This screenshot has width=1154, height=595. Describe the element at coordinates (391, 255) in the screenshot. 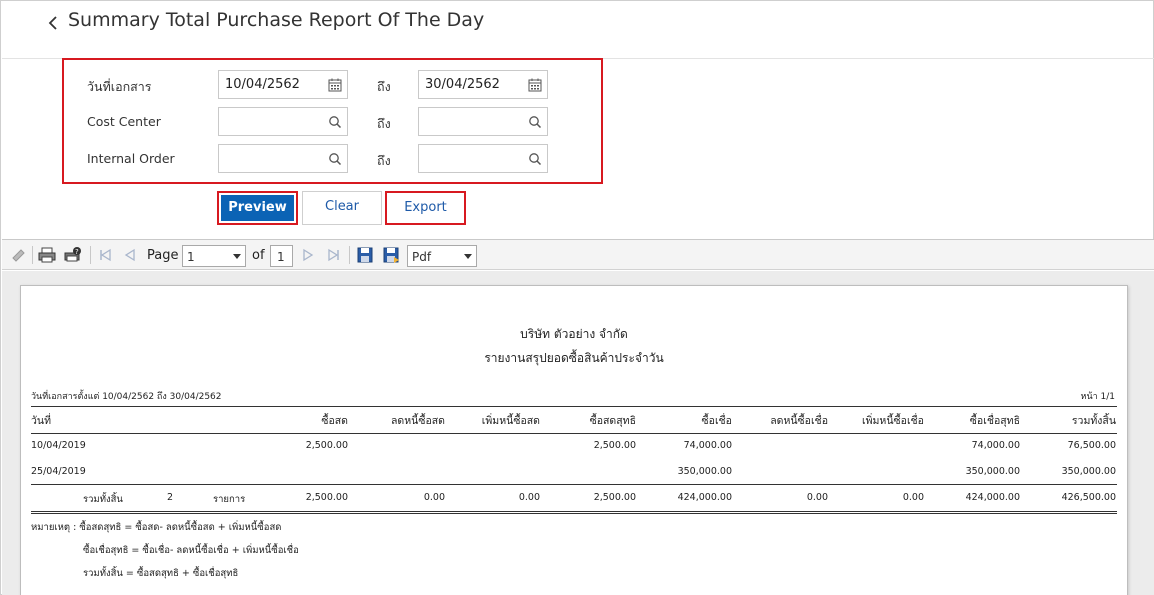

I see `export-icon` at that location.